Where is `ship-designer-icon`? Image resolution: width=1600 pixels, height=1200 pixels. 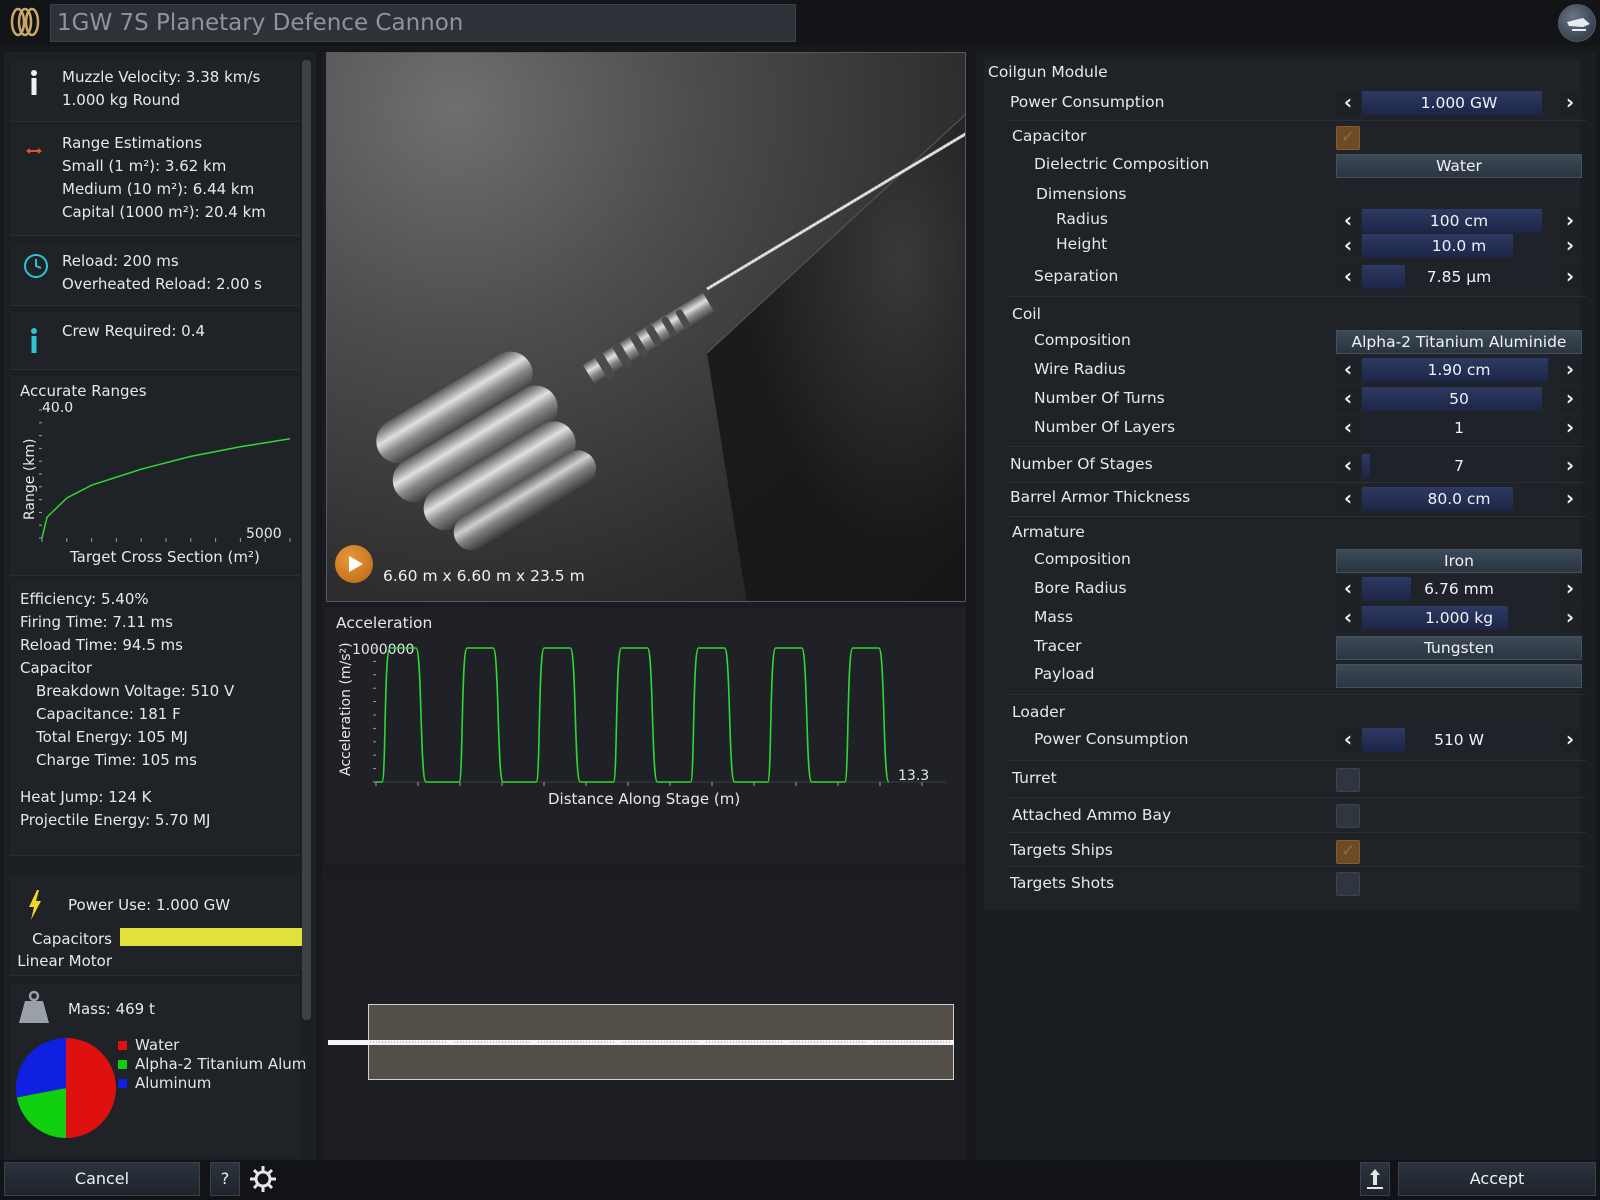 ship-designer-icon is located at coordinates (1577, 23).